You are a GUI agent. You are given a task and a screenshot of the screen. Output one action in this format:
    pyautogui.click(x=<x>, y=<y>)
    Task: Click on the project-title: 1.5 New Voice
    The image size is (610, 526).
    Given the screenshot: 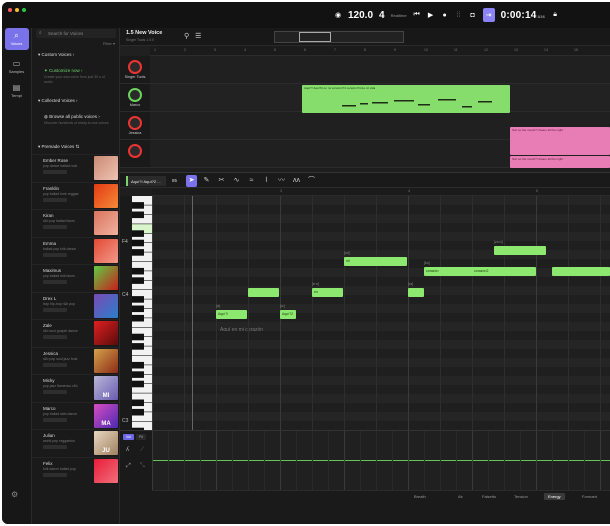 What is the action you would take?
    pyautogui.click(x=144, y=33)
    